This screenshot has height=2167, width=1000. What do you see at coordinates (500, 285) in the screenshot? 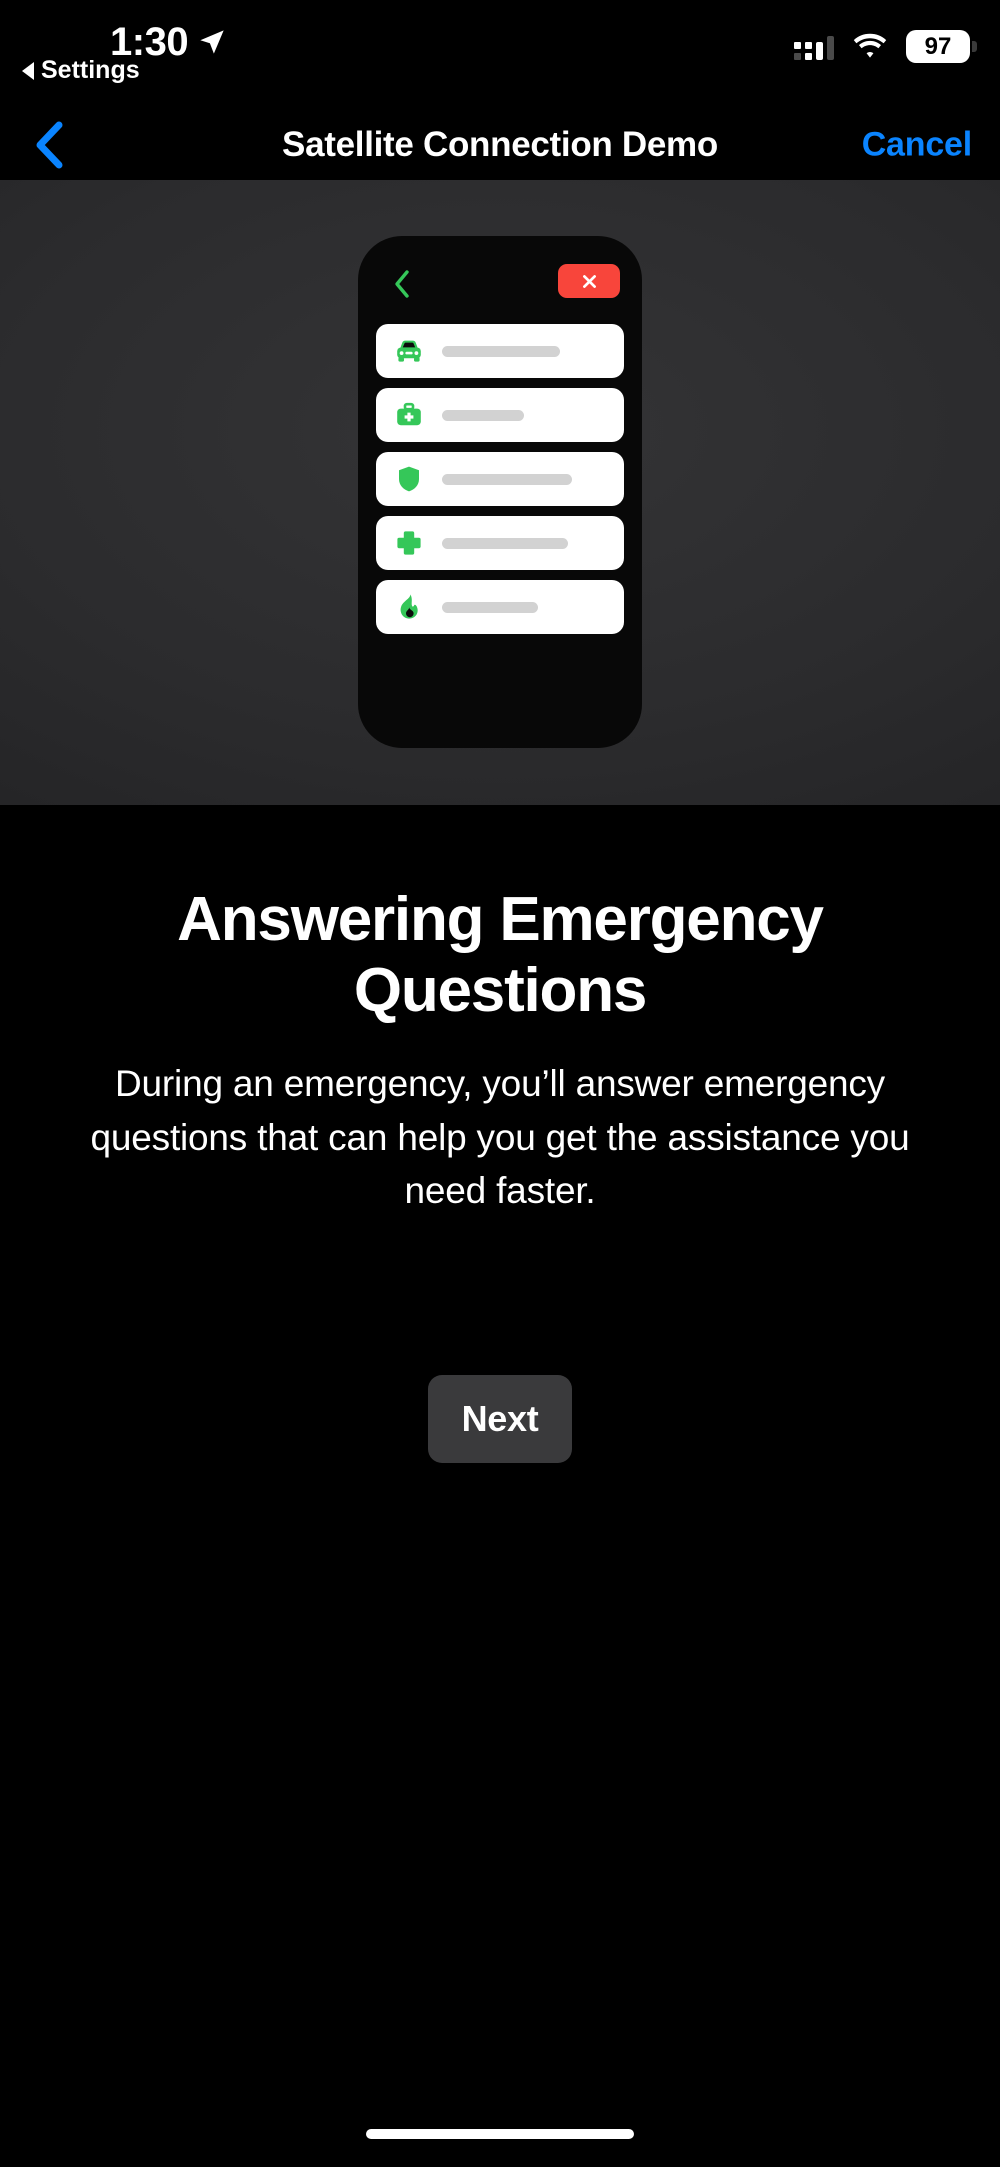
I see `phone-mockup-header` at bounding box center [500, 285].